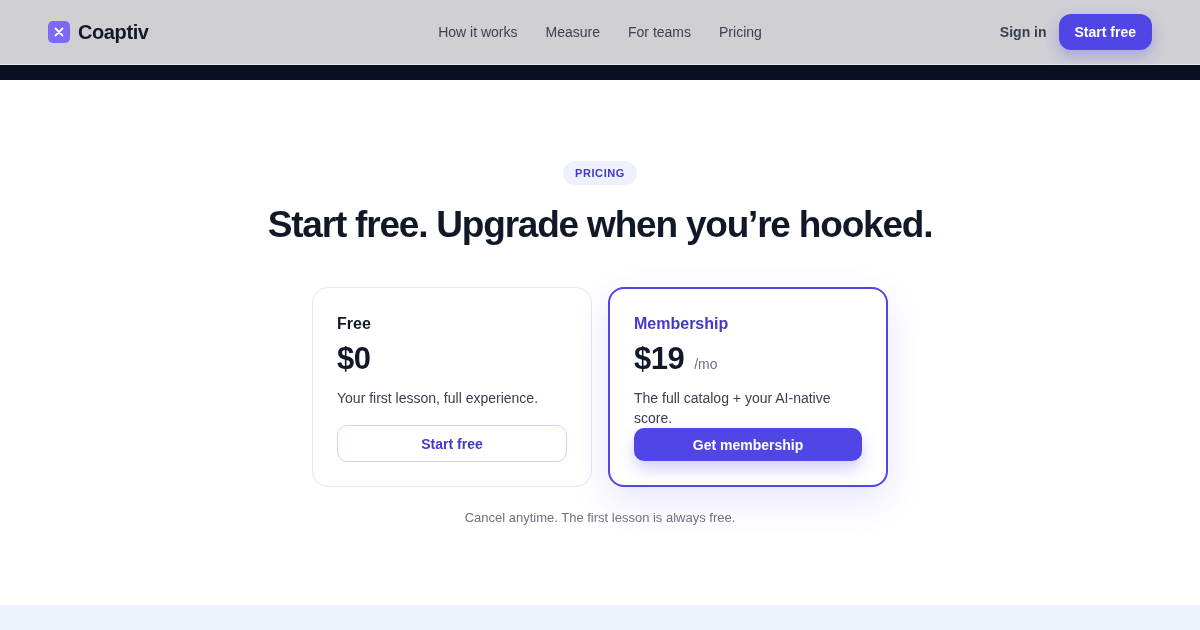 This screenshot has height=630, width=1200. I want to click on price-period: /mo, so click(706, 364).